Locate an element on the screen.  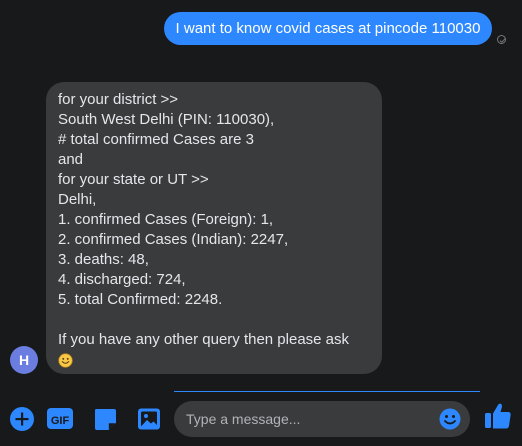
sticker-icon is located at coordinates (105, 419).